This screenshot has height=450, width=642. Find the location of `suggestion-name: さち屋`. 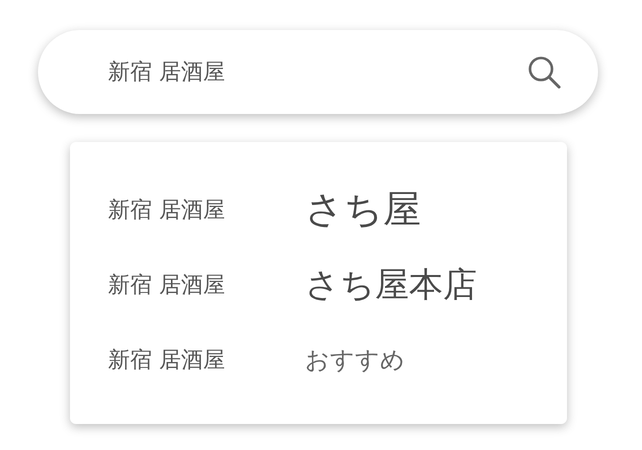

suggestion-name: さち屋 is located at coordinates (363, 209).